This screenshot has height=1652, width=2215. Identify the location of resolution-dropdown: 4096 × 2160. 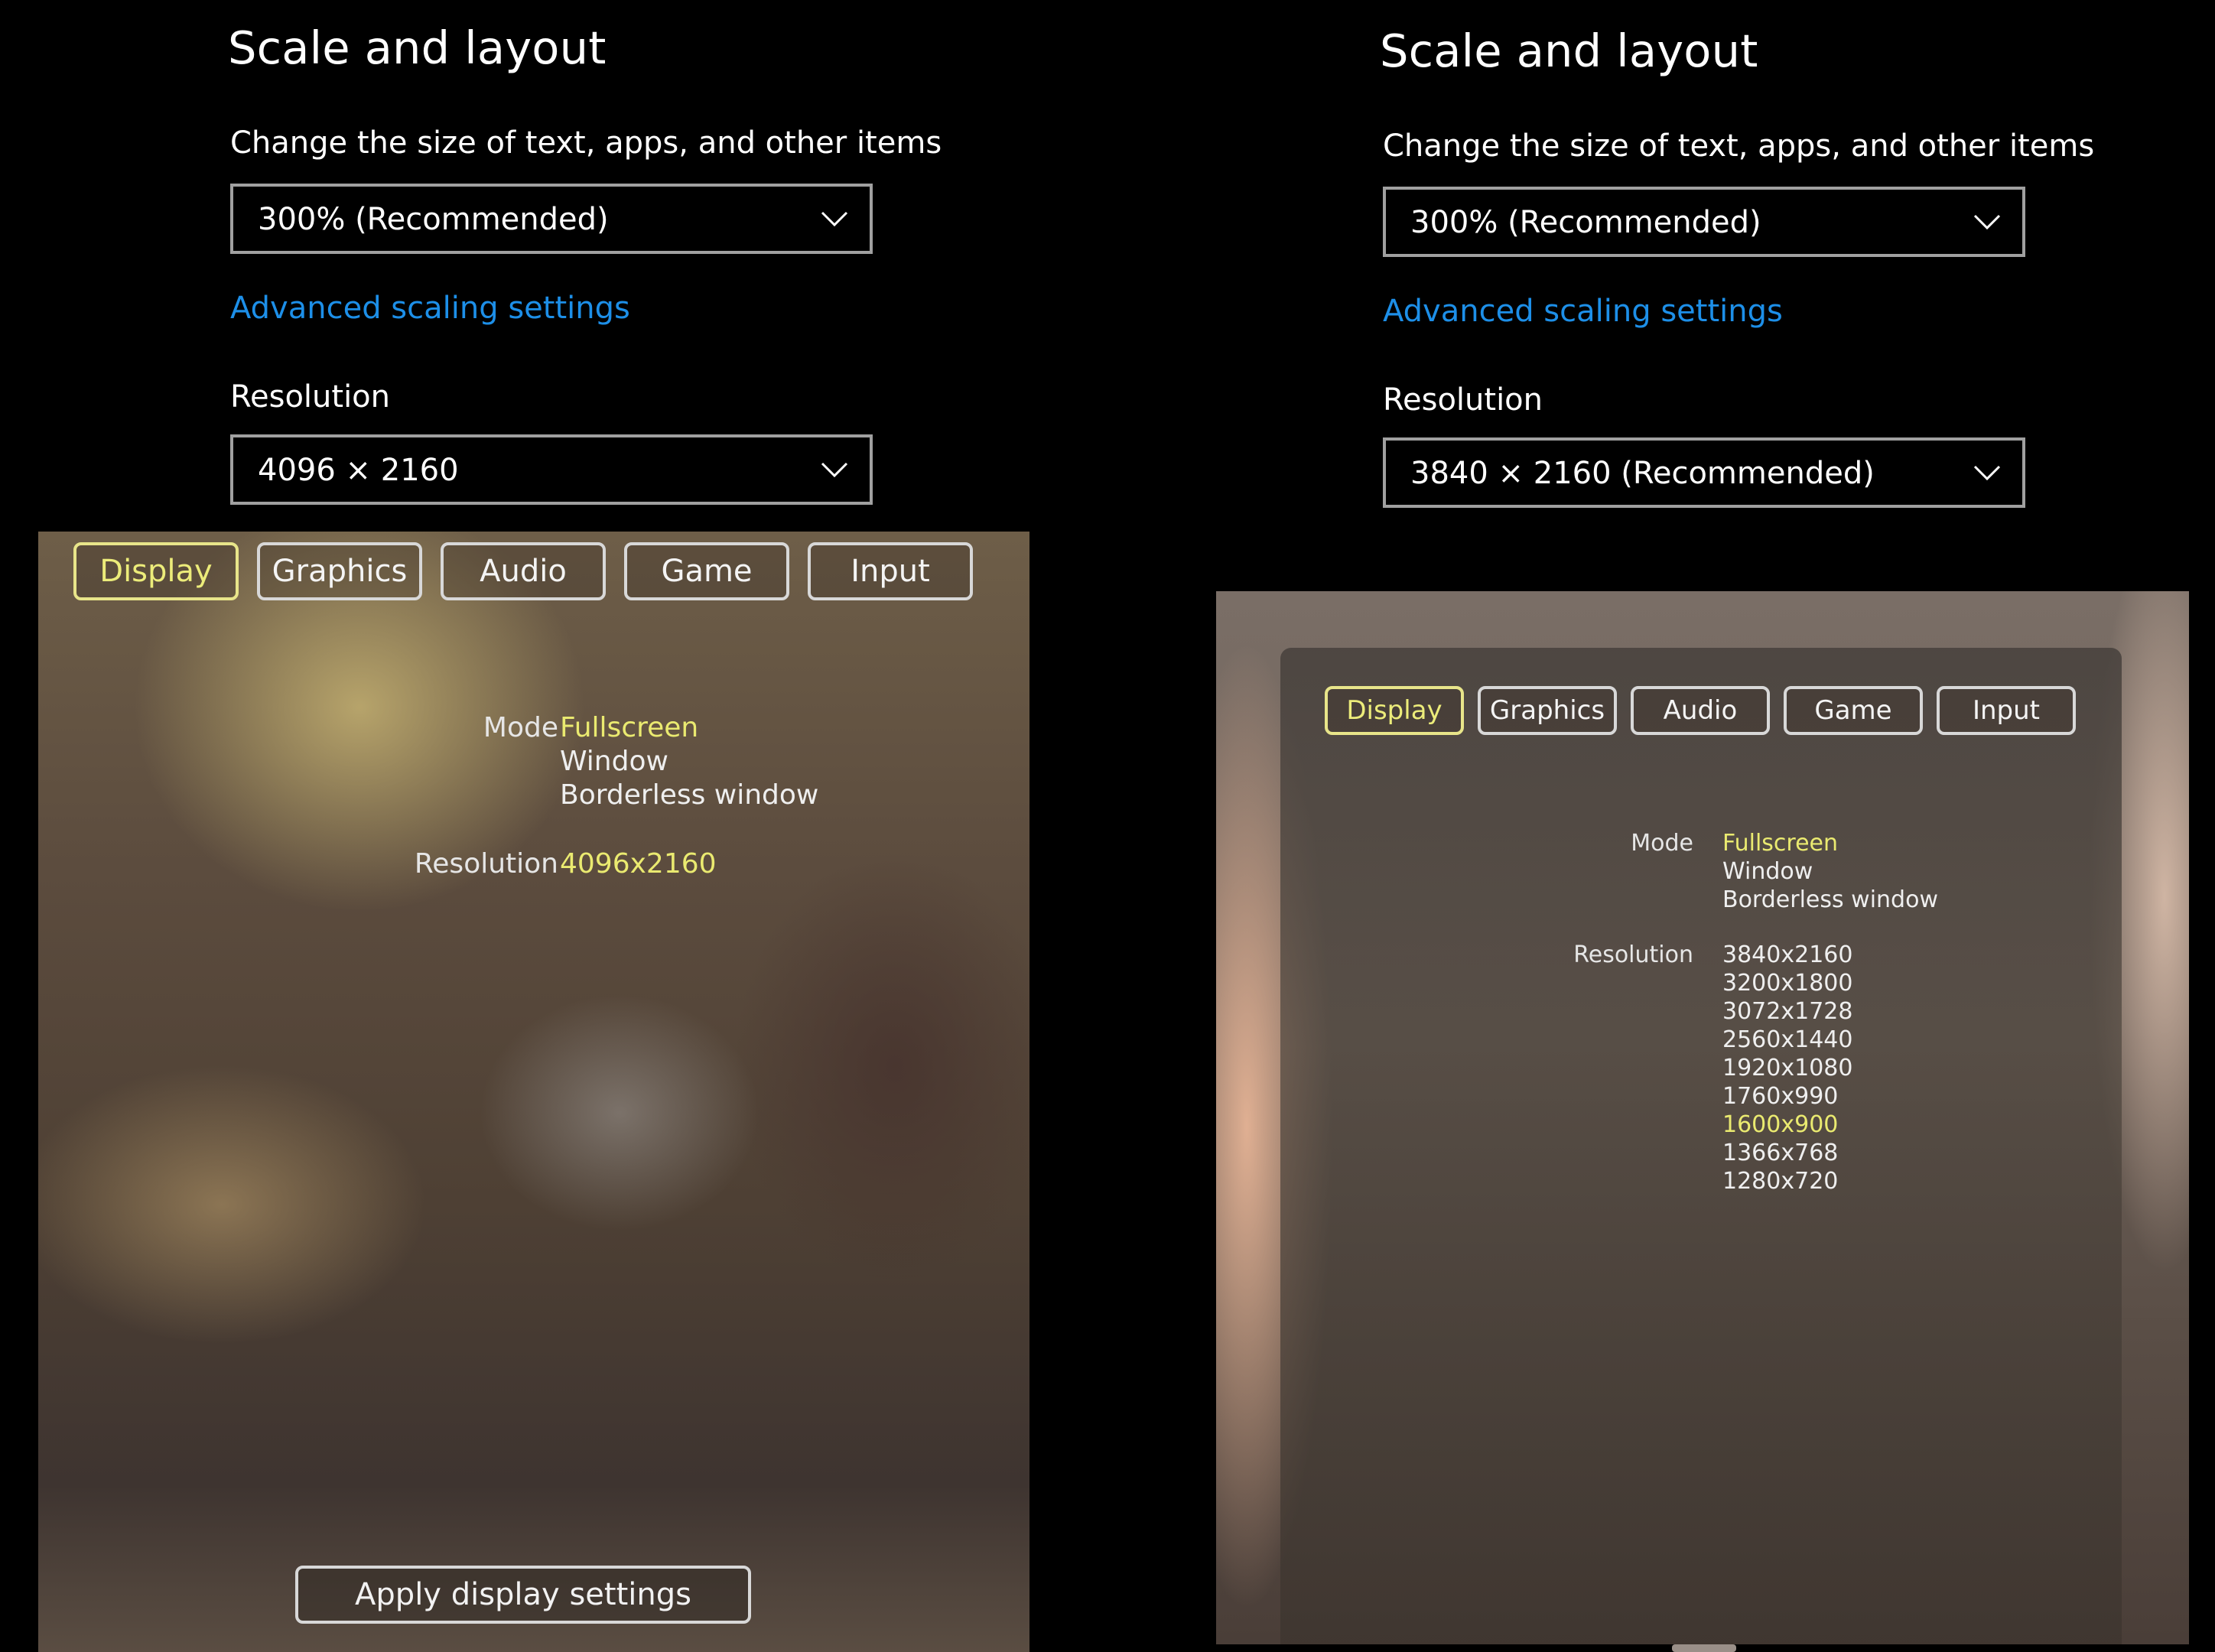
(551, 469).